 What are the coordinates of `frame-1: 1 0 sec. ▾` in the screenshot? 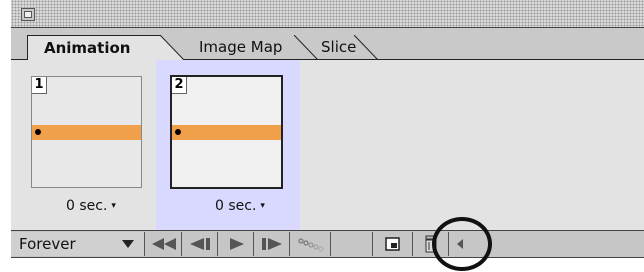 It's located at (83, 145).